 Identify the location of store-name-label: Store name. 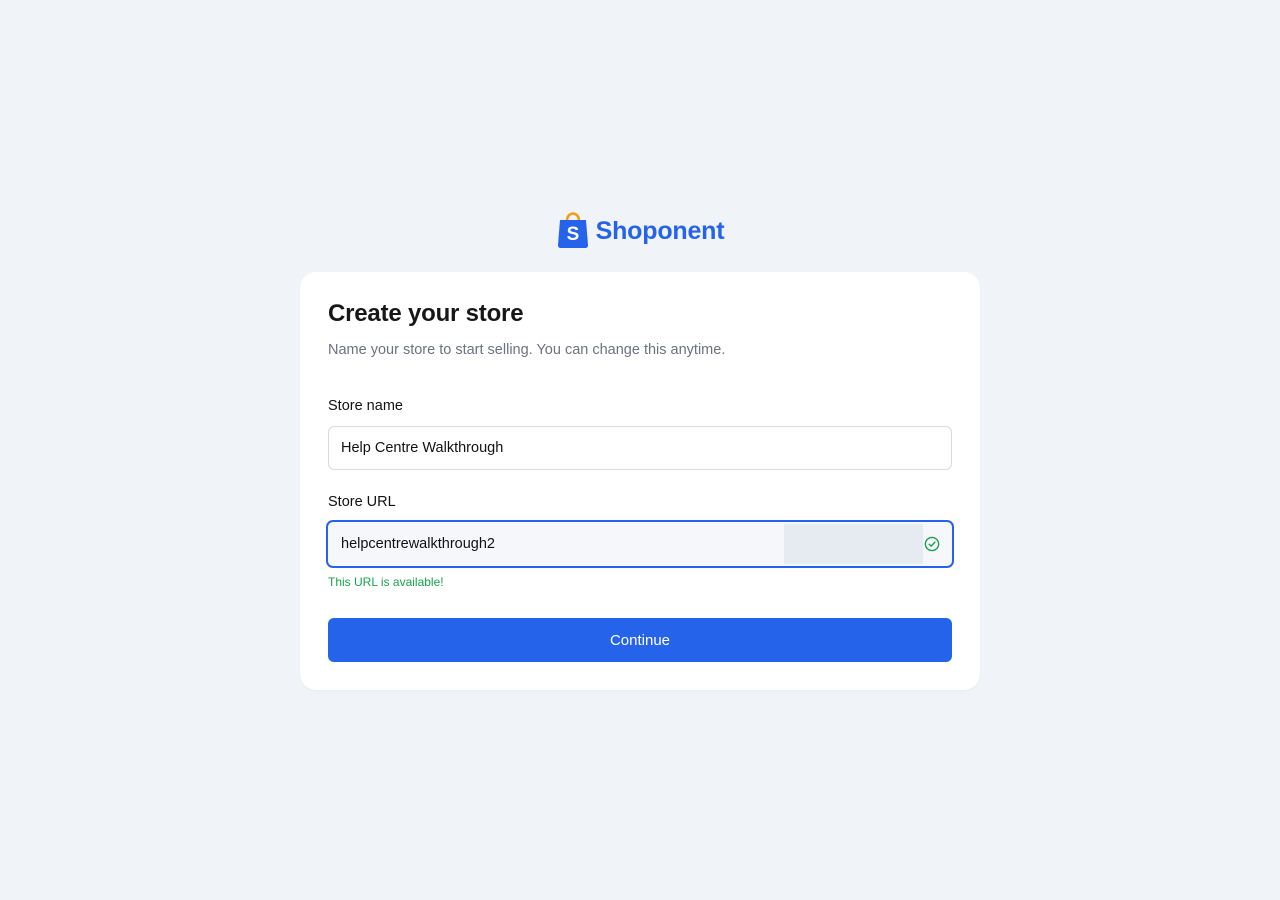
(365, 406).